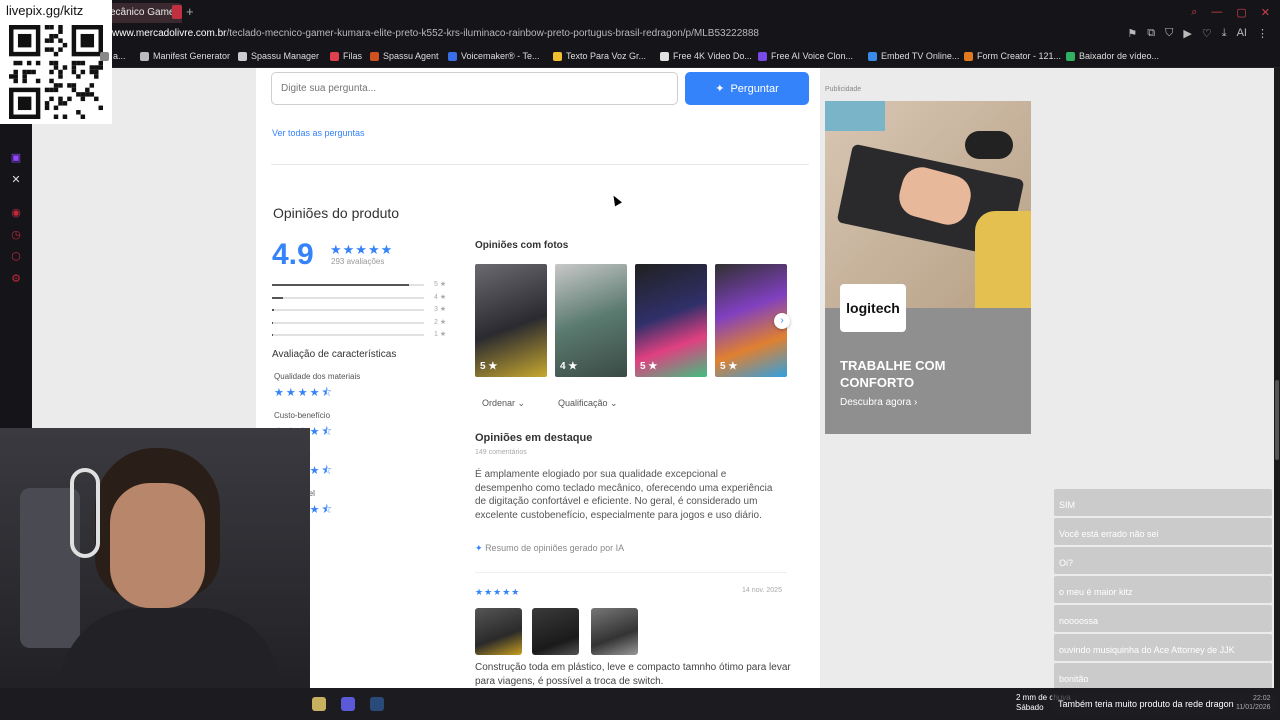 The width and height of the screenshot is (1280, 720). Describe the element at coordinates (1277, 378) in the screenshot. I see `scrollbar` at that location.